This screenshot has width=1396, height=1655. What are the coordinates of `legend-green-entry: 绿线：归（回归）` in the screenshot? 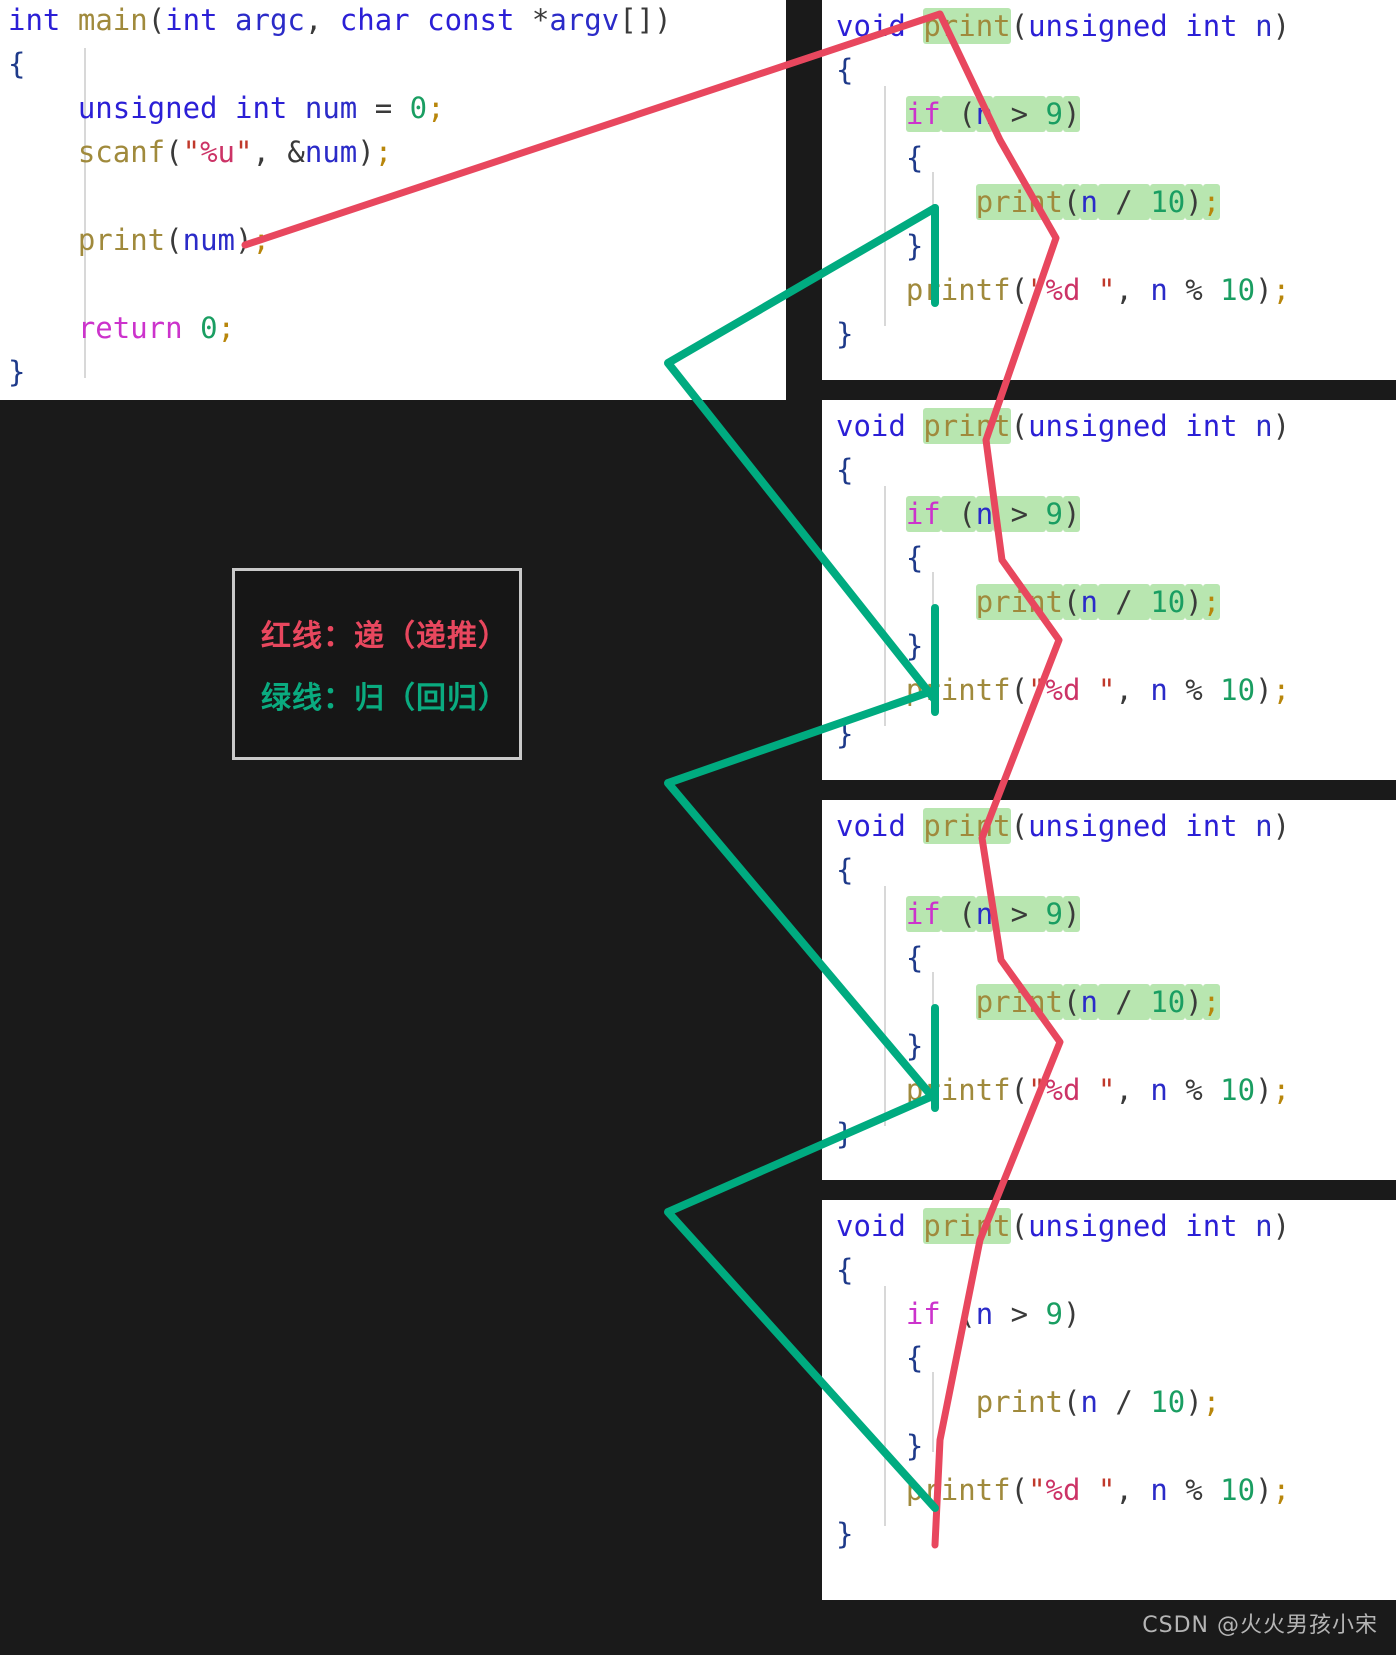 It's located at (385, 698).